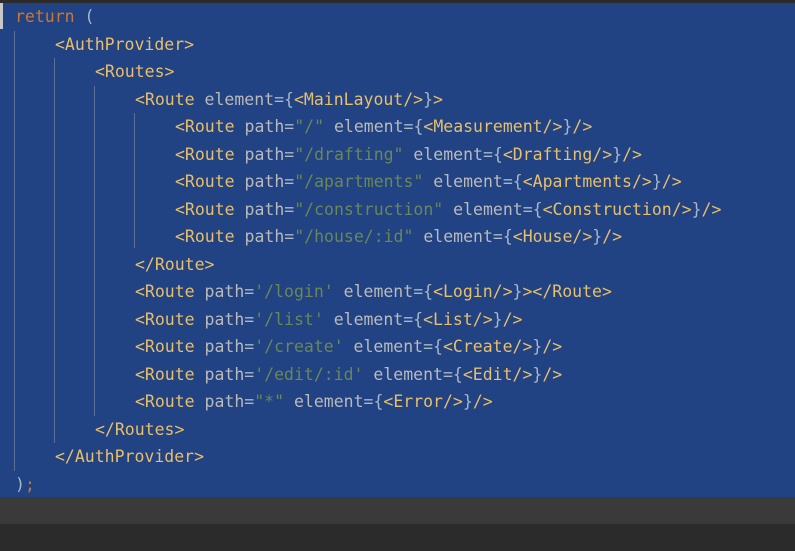  What do you see at coordinates (309, 374) in the screenshot?
I see `code-token: '/edit/:id'` at bounding box center [309, 374].